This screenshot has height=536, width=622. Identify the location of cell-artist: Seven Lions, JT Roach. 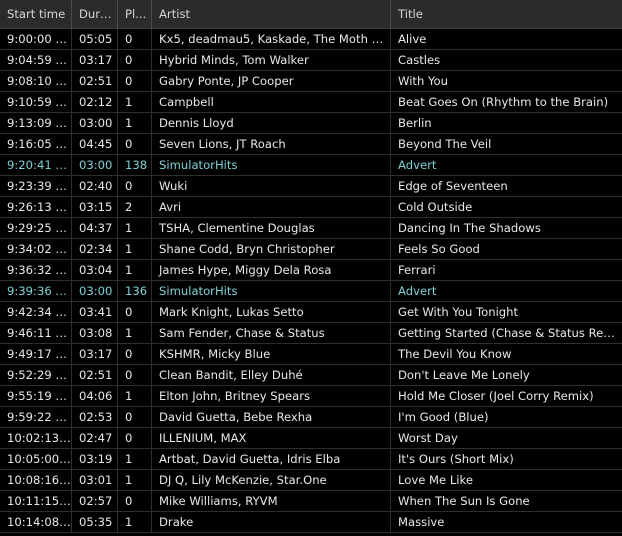
(271, 144).